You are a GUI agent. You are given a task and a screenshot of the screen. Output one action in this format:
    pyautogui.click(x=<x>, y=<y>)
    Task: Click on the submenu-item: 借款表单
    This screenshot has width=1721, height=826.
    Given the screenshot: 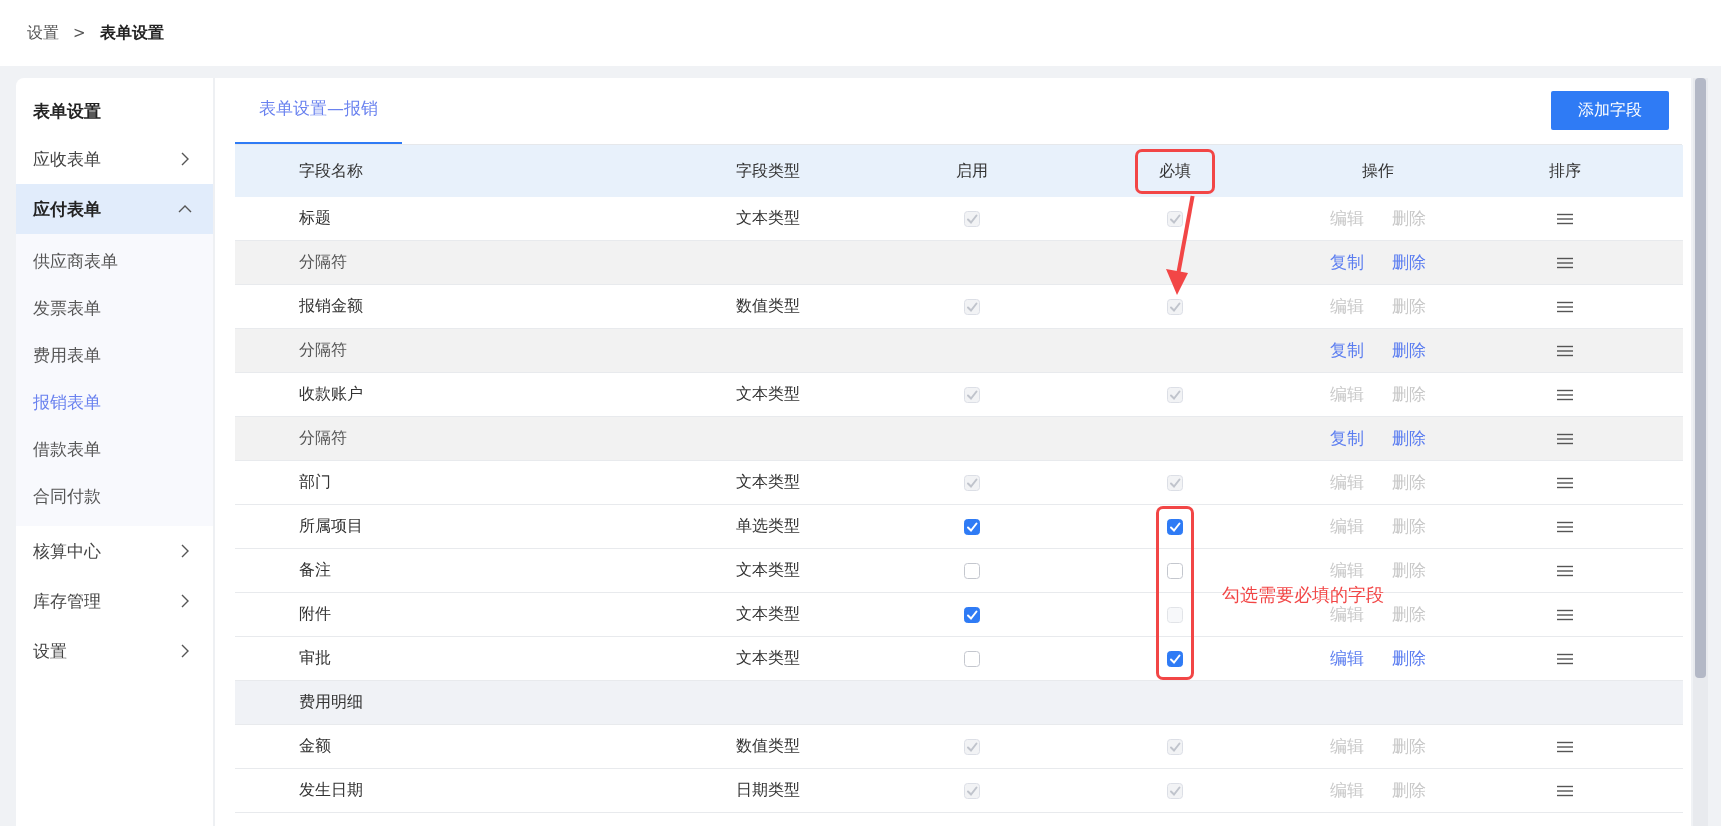 What is the action you would take?
    pyautogui.click(x=114, y=449)
    